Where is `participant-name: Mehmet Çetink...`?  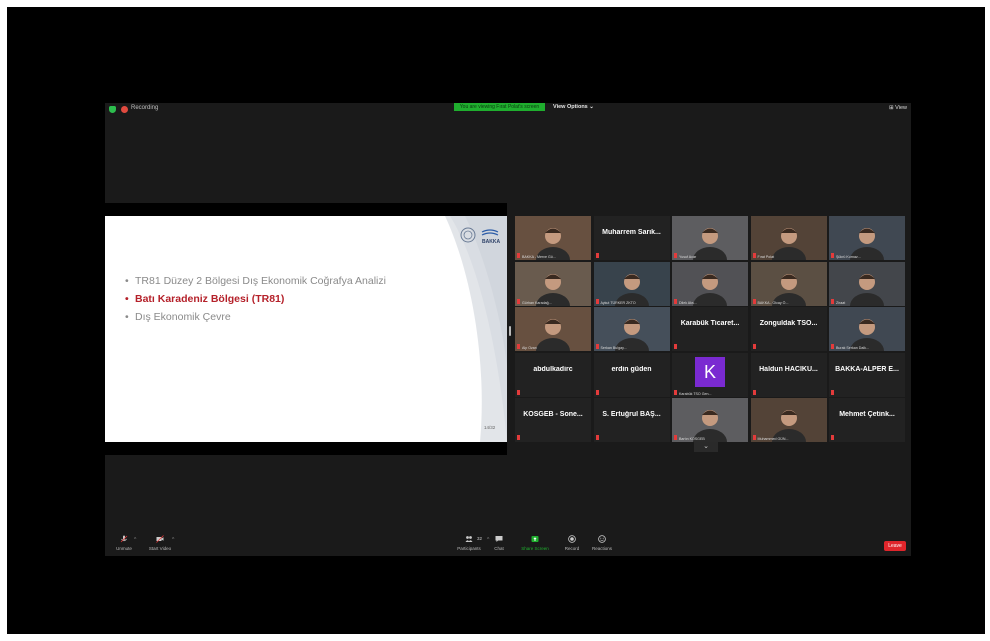 participant-name: Mehmet Çetink... is located at coordinates (867, 414).